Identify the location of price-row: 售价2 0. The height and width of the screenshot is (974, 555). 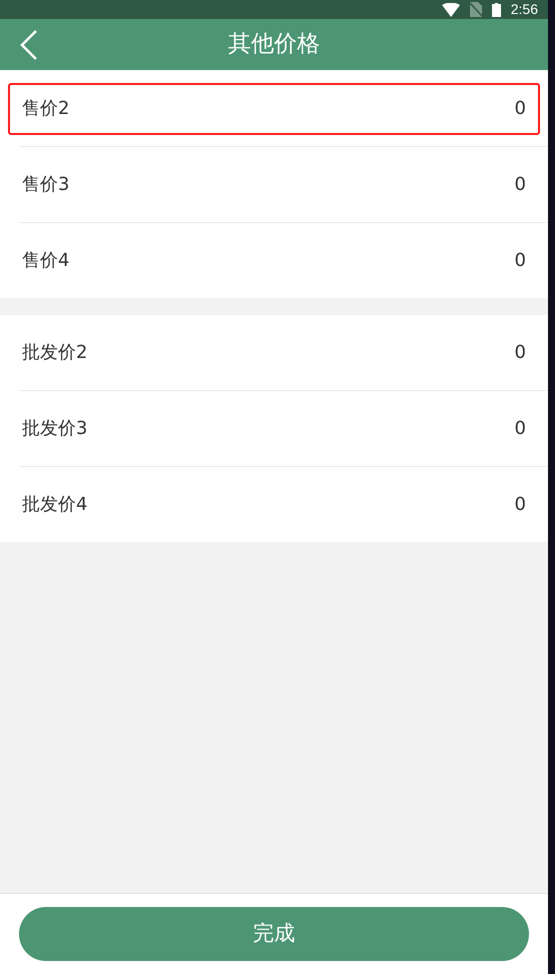
(274, 108).